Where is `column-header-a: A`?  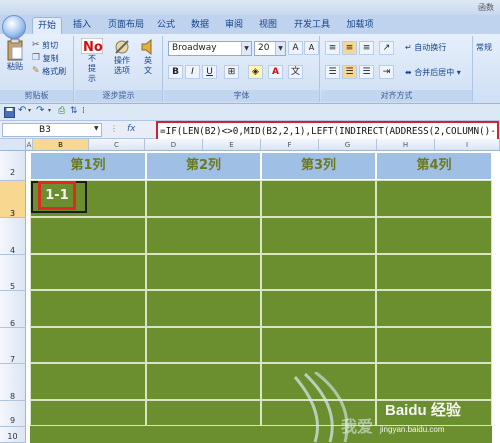
column-header-a: A is located at coordinates (29, 145).